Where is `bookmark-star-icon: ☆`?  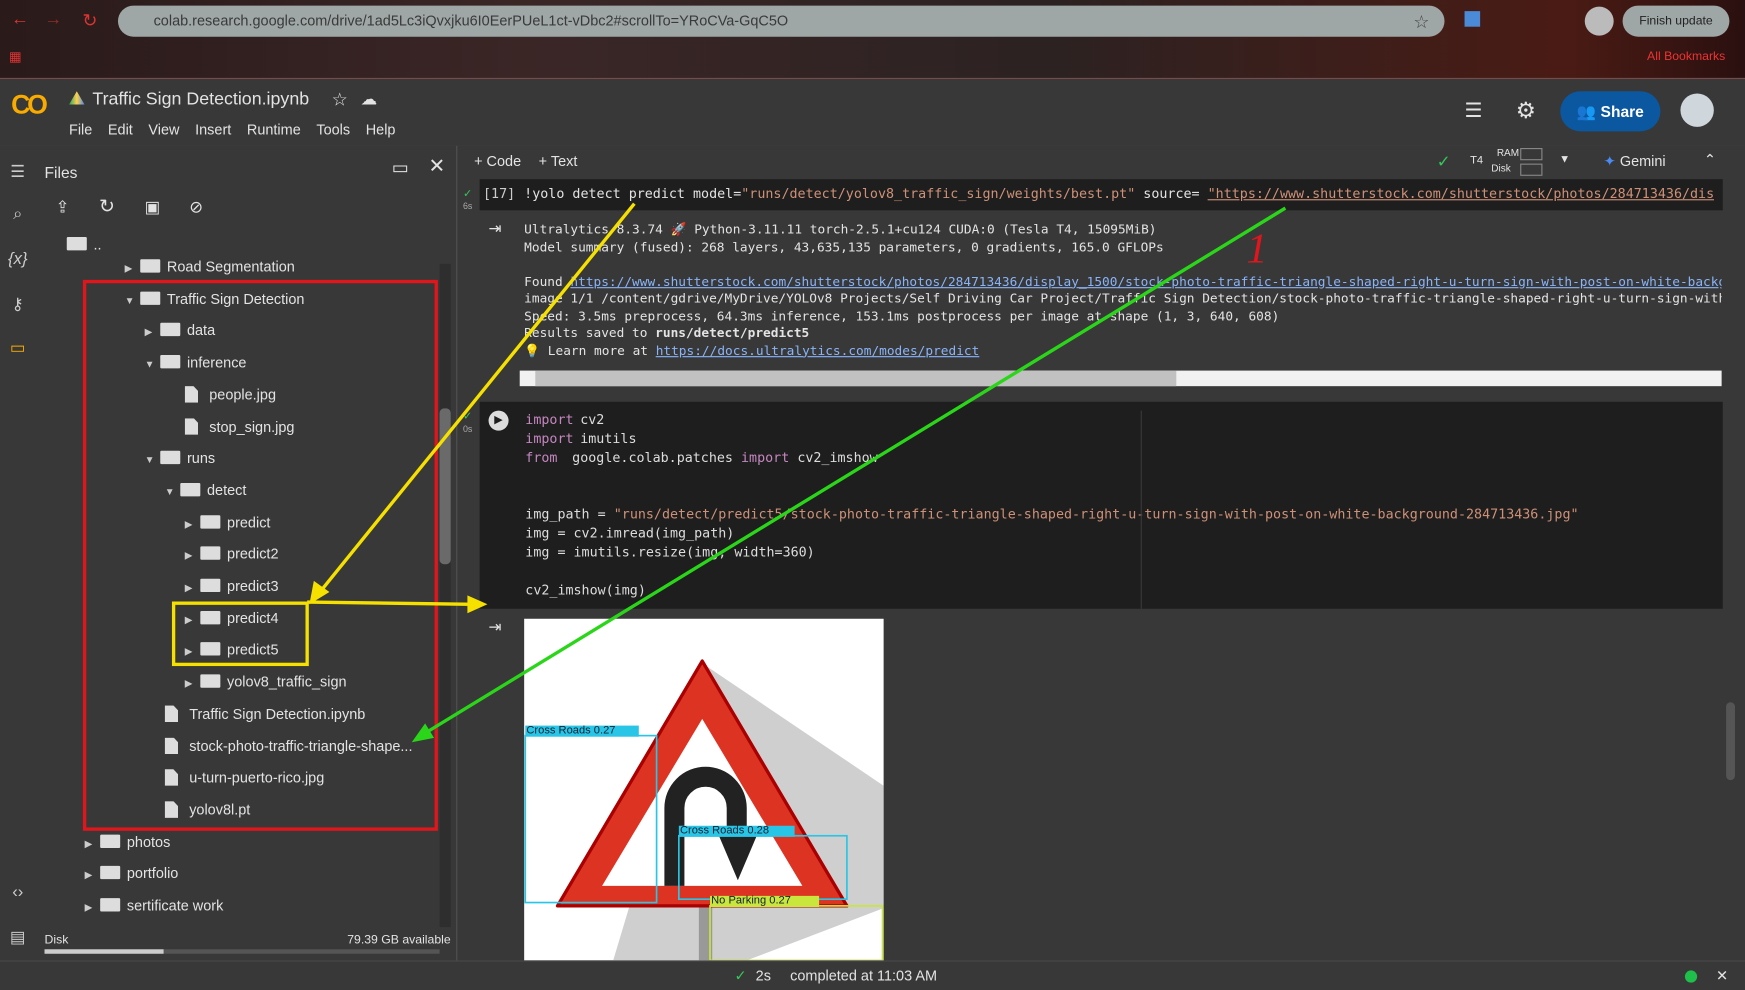 bookmark-star-icon: ☆ is located at coordinates (1421, 22).